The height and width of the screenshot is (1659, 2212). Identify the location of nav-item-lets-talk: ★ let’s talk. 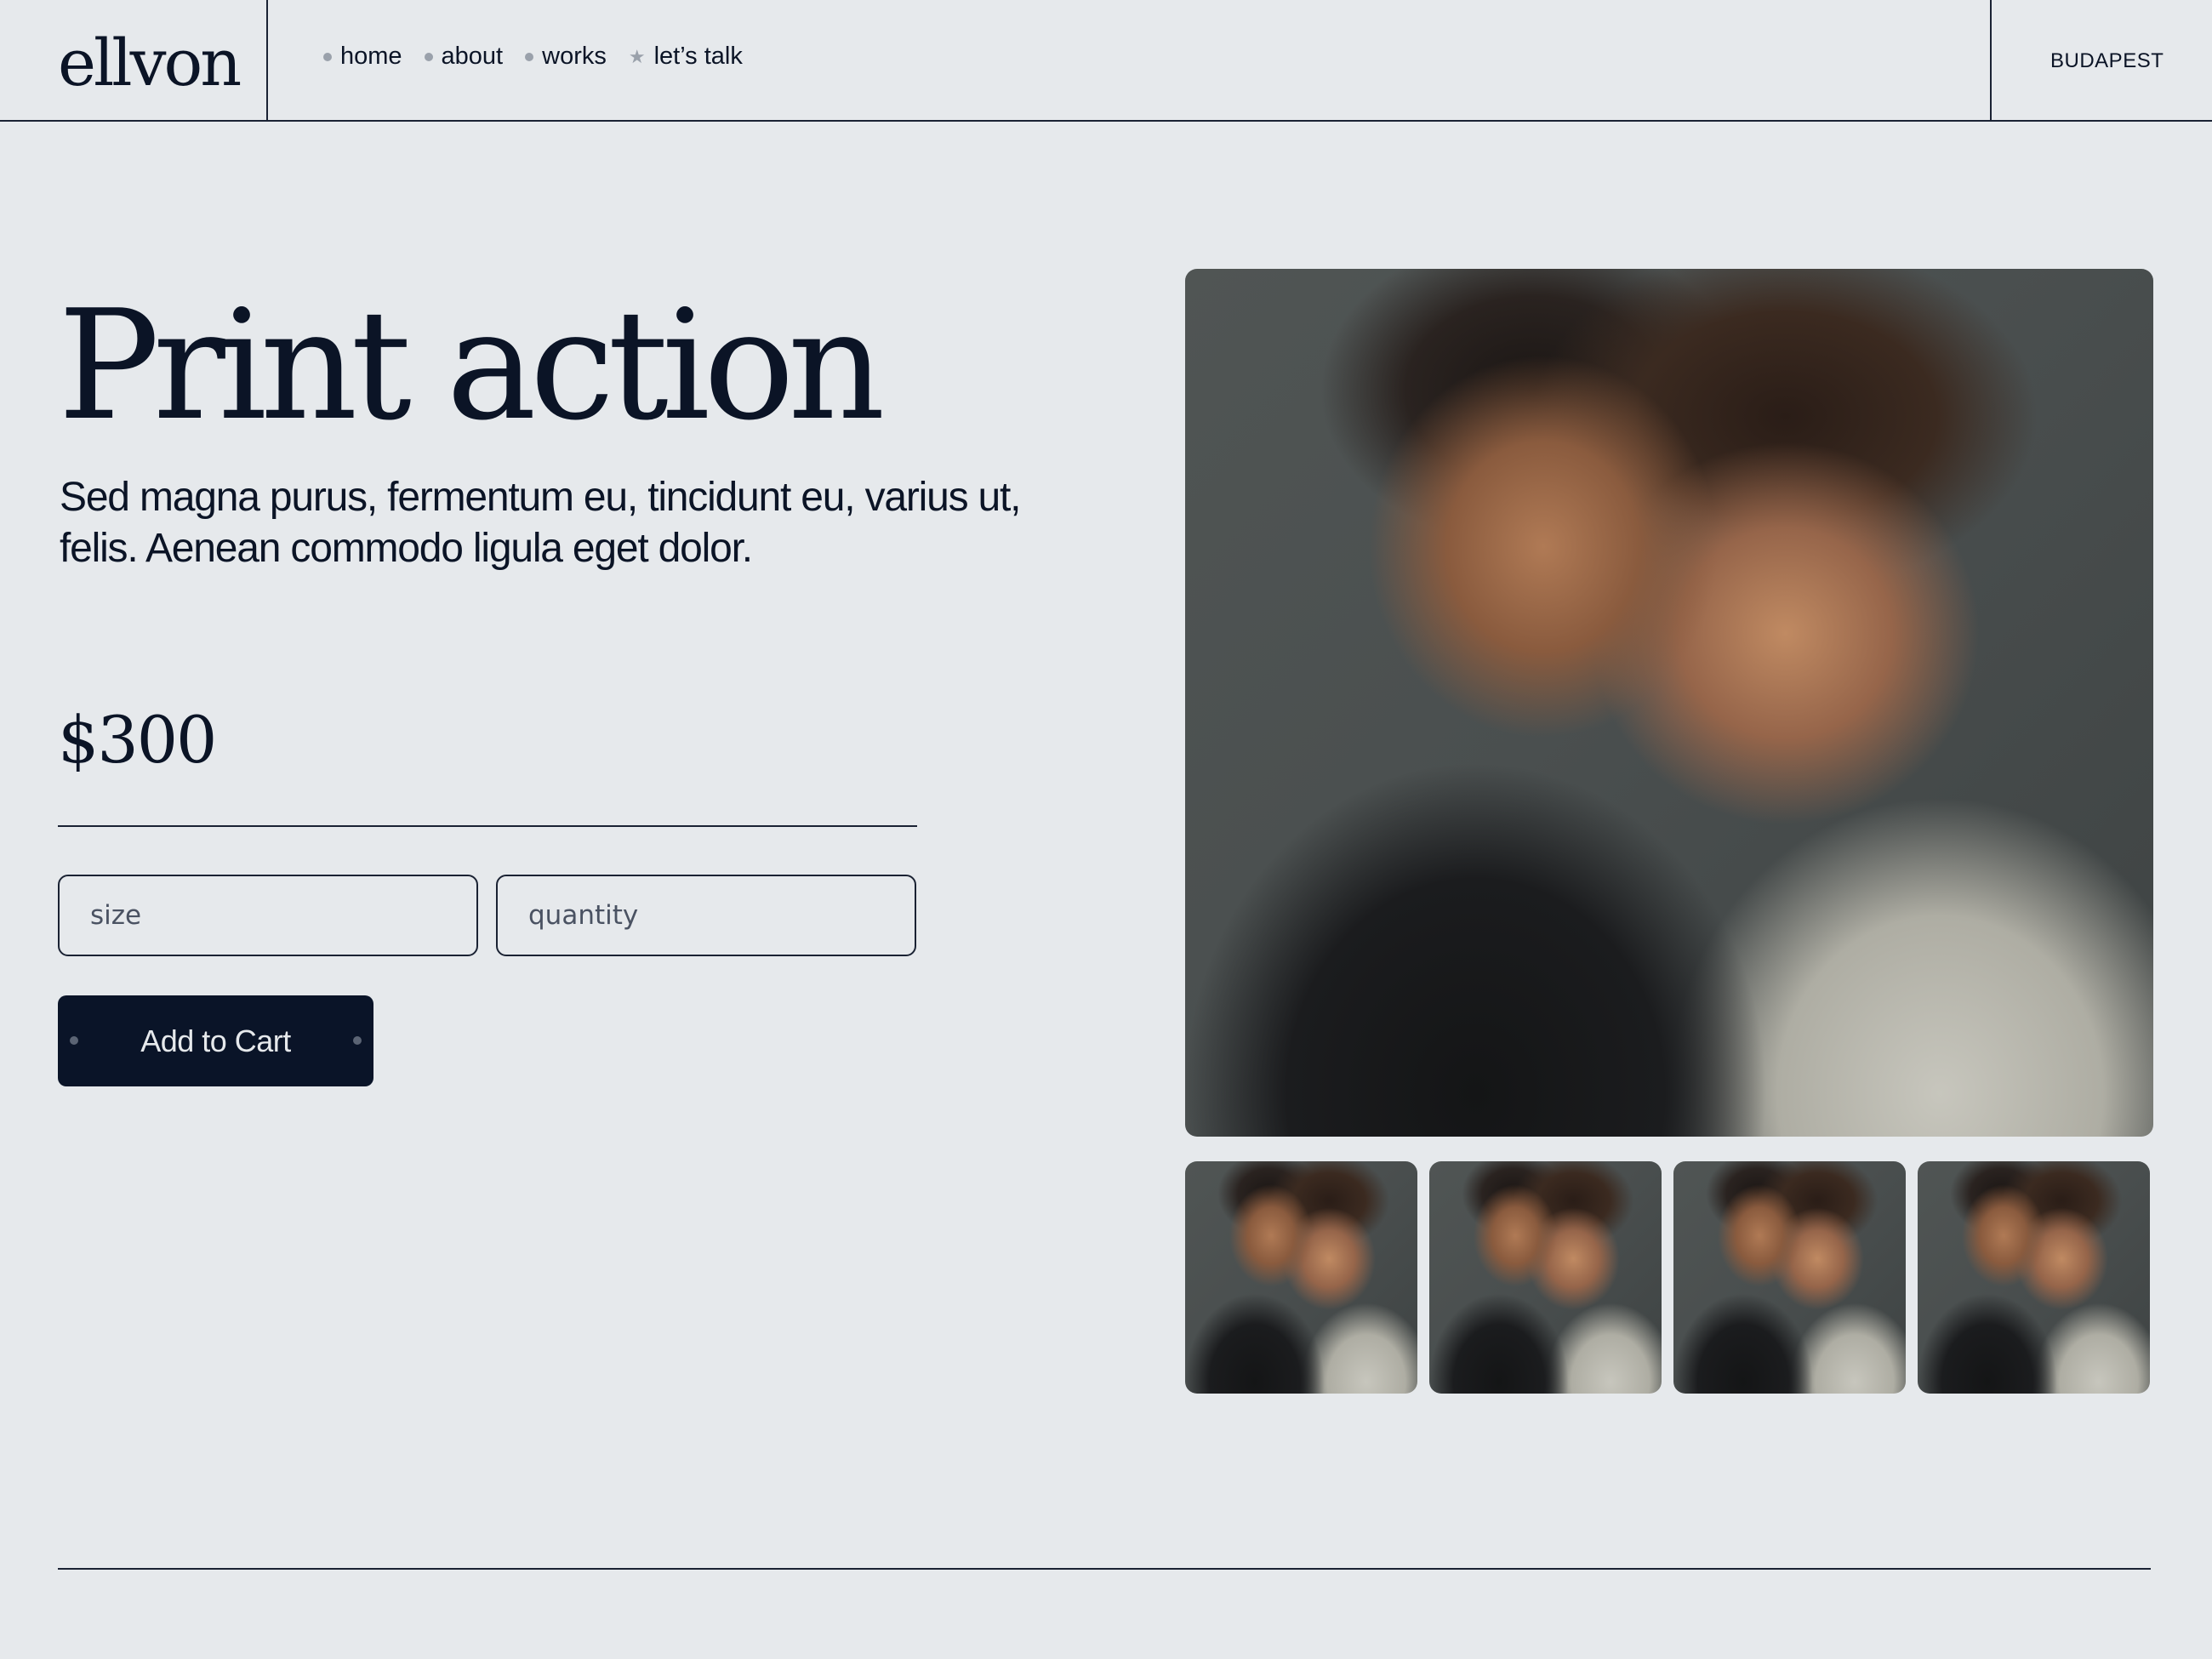
(686, 57).